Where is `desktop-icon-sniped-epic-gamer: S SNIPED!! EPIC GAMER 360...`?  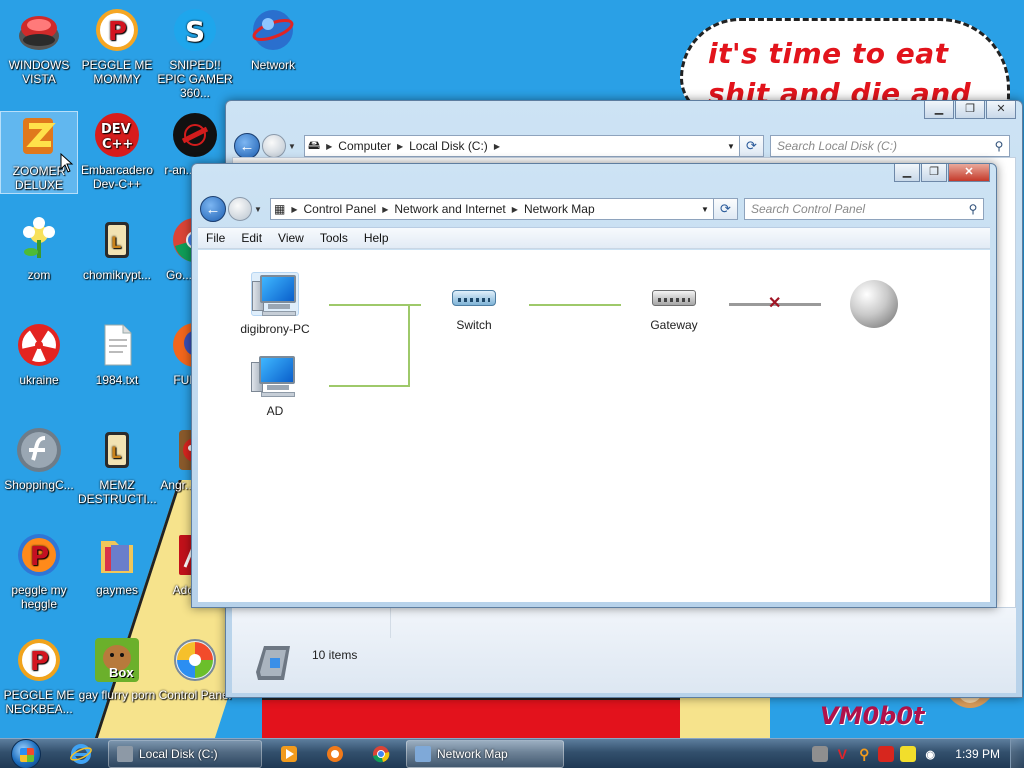 desktop-icon-sniped-epic-gamer: S SNIPED!! EPIC GAMER 360... is located at coordinates (195, 53).